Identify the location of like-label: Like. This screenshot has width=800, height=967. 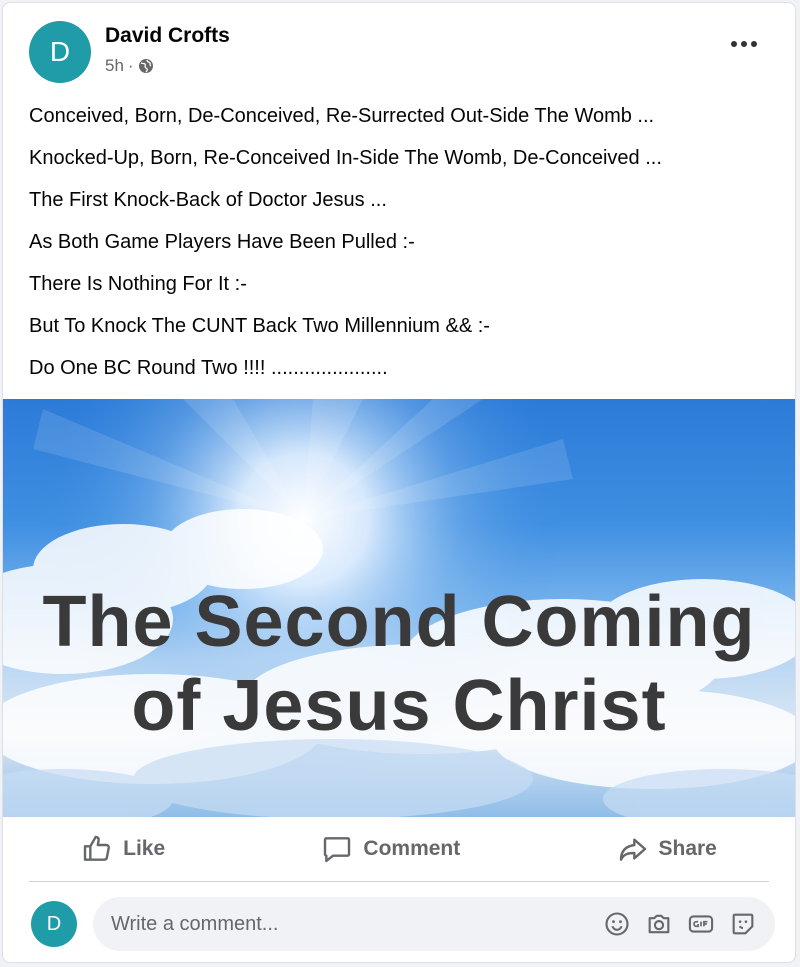
(144, 848).